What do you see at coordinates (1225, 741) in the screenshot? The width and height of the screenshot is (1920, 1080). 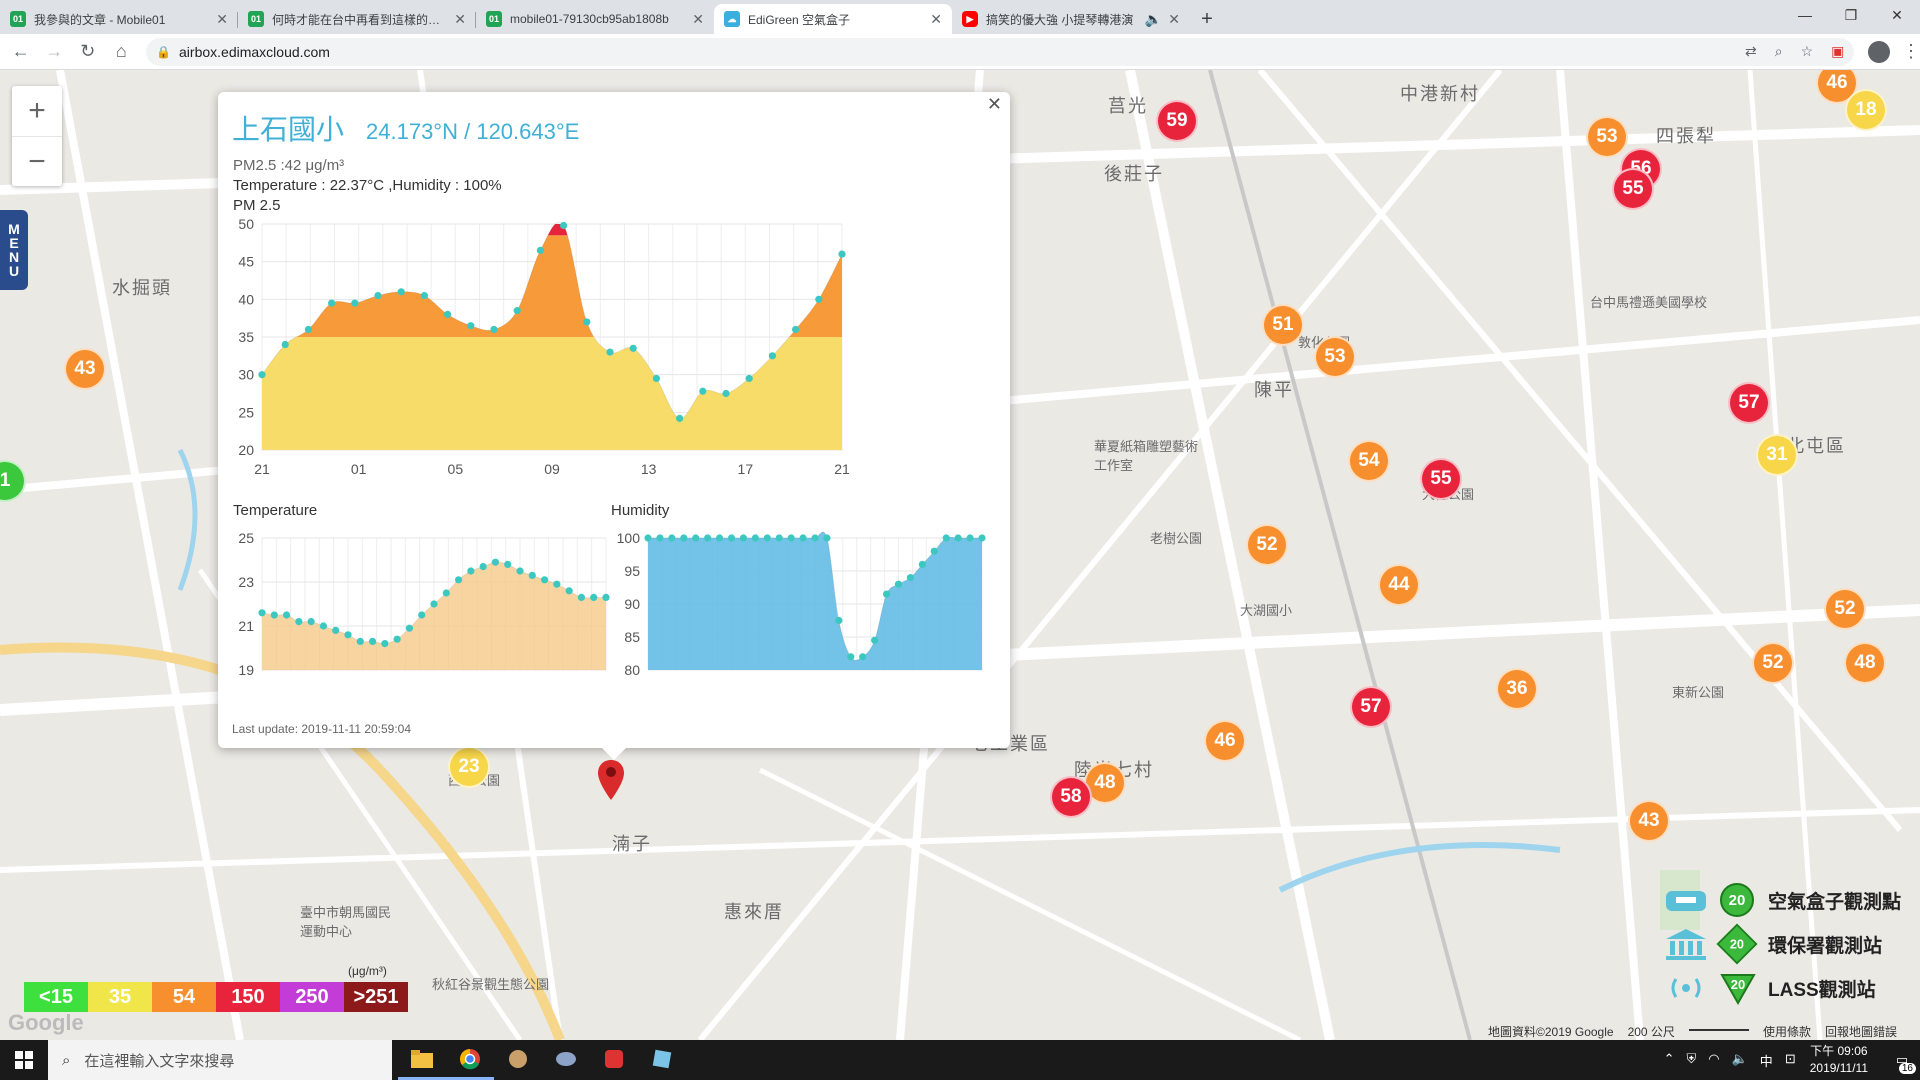 I see `station-pin: 46` at bounding box center [1225, 741].